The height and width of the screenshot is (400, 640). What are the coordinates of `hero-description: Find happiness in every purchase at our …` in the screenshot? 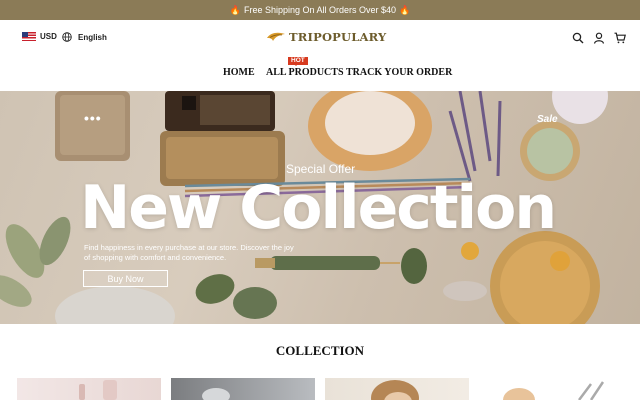 It's located at (189, 252).